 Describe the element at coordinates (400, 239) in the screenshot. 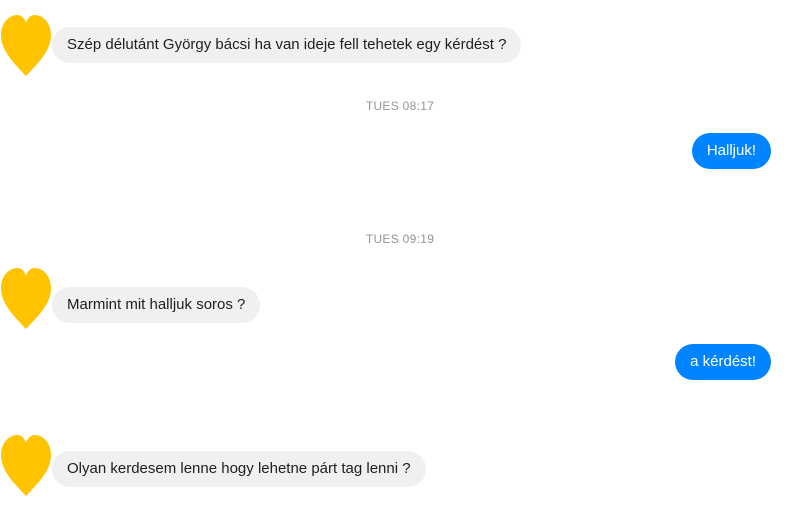

I see `timestamp: TUES 09:19` at that location.